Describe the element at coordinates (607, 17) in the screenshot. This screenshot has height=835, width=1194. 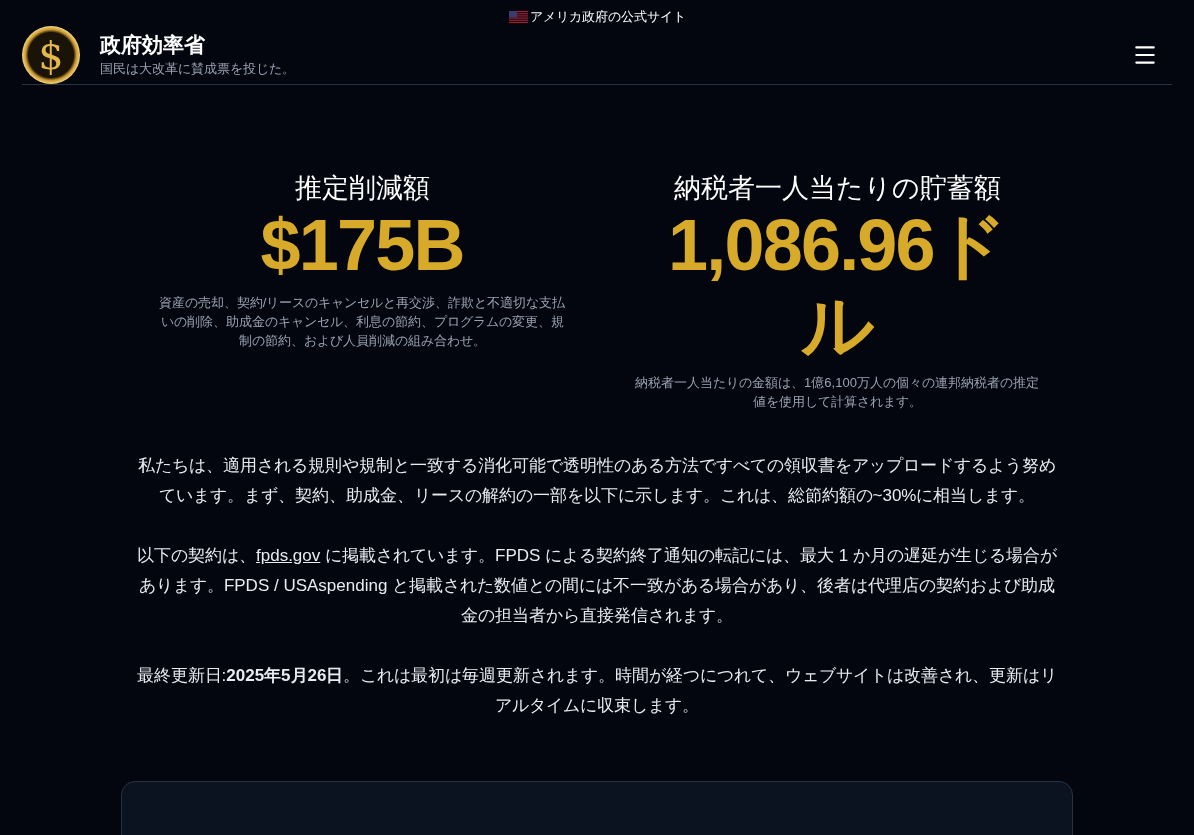
I see `official-site-text: アメリカ政府の公式サイト` at that location.